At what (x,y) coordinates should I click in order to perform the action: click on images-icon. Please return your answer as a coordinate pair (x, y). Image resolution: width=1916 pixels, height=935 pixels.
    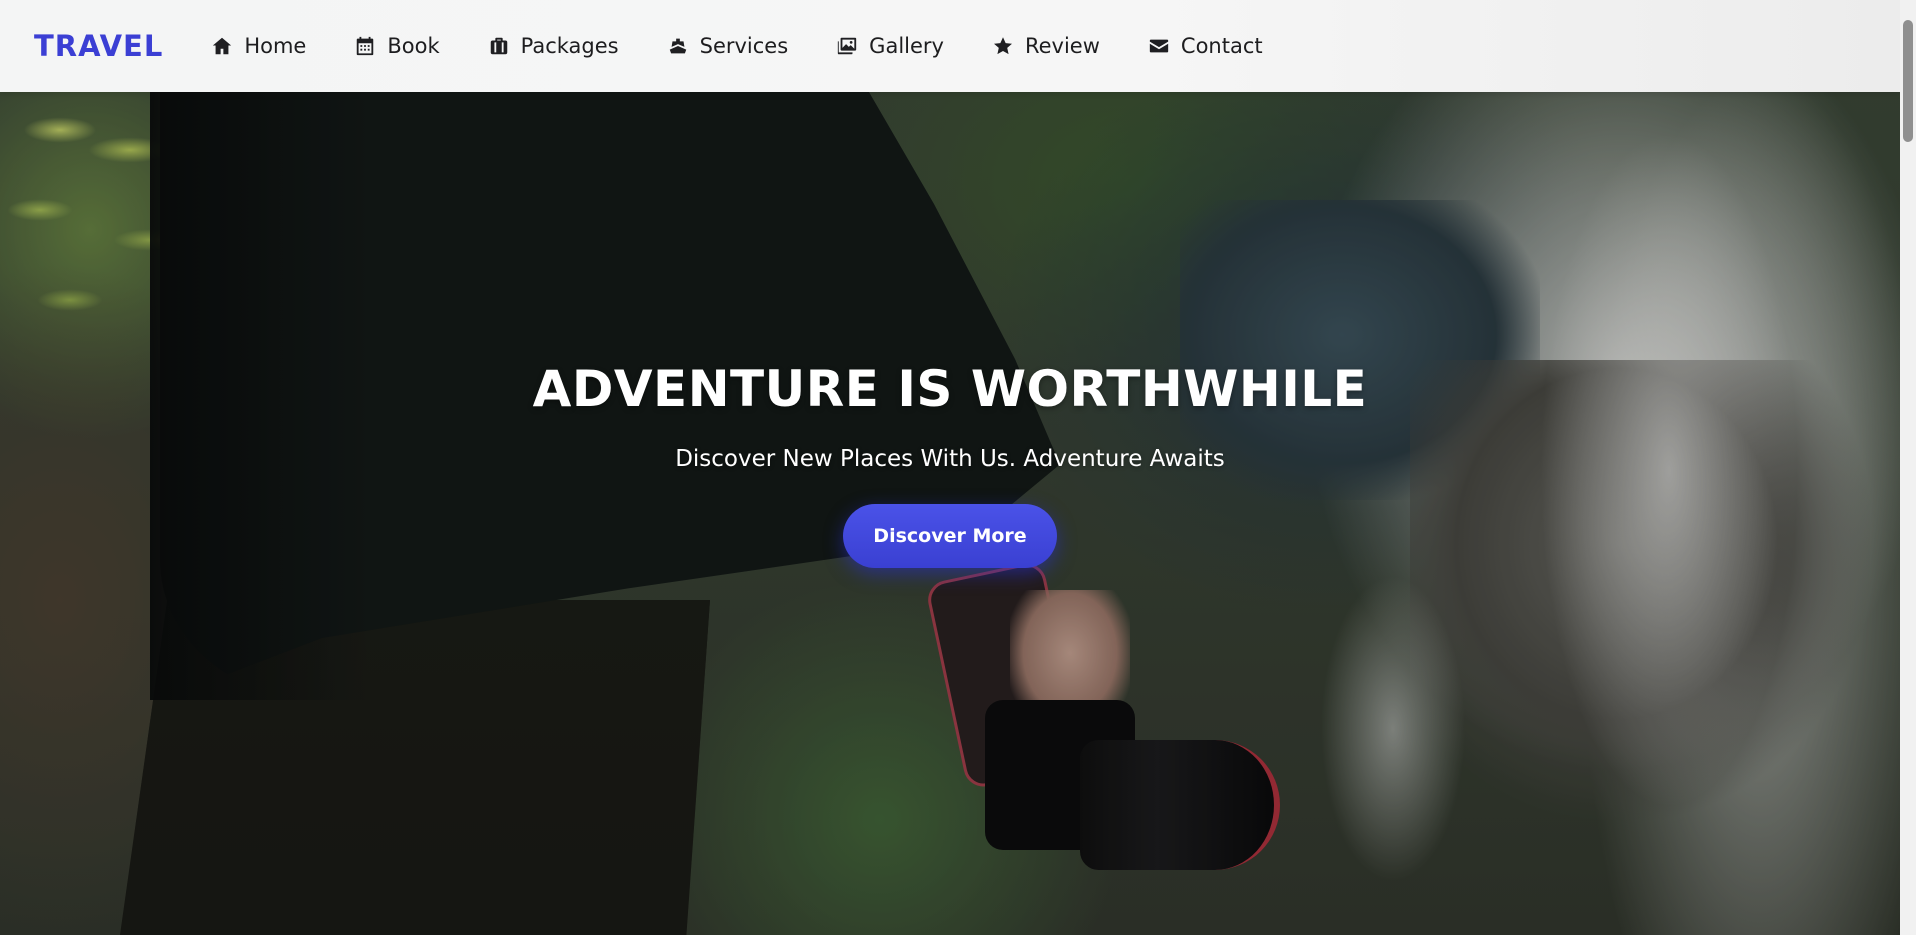
    Looking at the image, I should click on (847, 46).